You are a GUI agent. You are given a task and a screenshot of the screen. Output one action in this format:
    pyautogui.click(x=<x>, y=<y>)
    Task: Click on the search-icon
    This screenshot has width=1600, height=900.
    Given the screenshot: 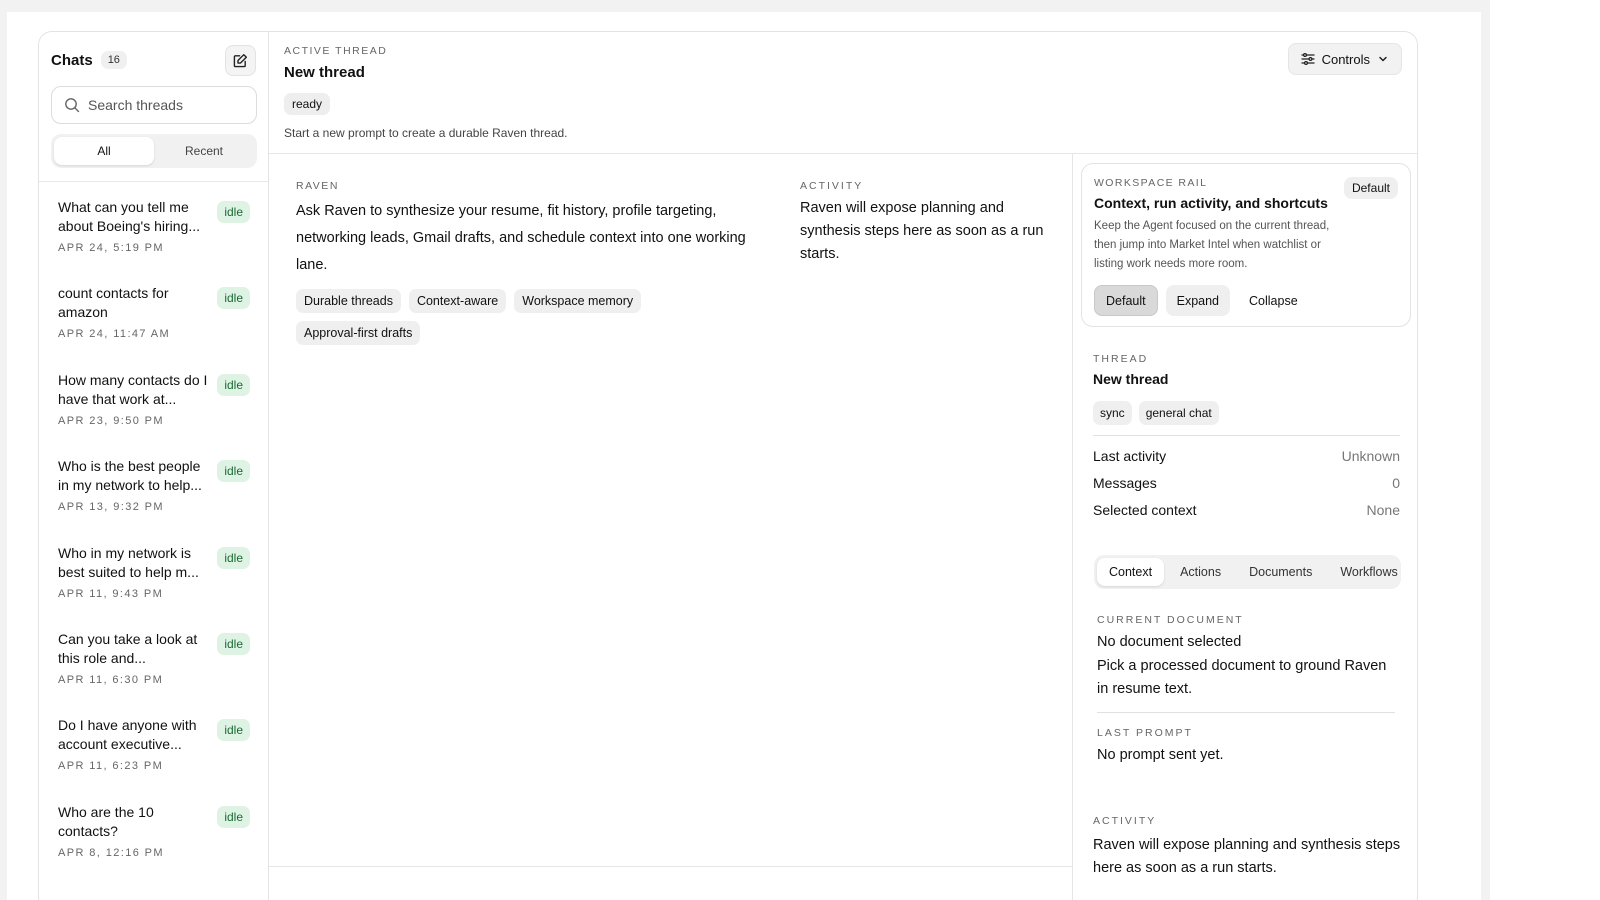 What is the action you would take?
    pyautogui.click(x=72, y=105)
    